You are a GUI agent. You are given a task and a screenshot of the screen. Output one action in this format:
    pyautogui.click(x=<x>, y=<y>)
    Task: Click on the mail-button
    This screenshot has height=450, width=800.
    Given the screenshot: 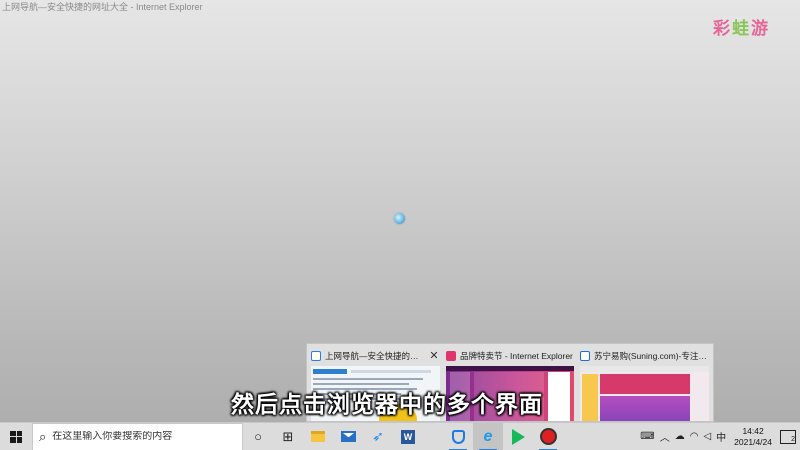 What is the action you would take?
    pyautogui.click(x=348, y=436)
    